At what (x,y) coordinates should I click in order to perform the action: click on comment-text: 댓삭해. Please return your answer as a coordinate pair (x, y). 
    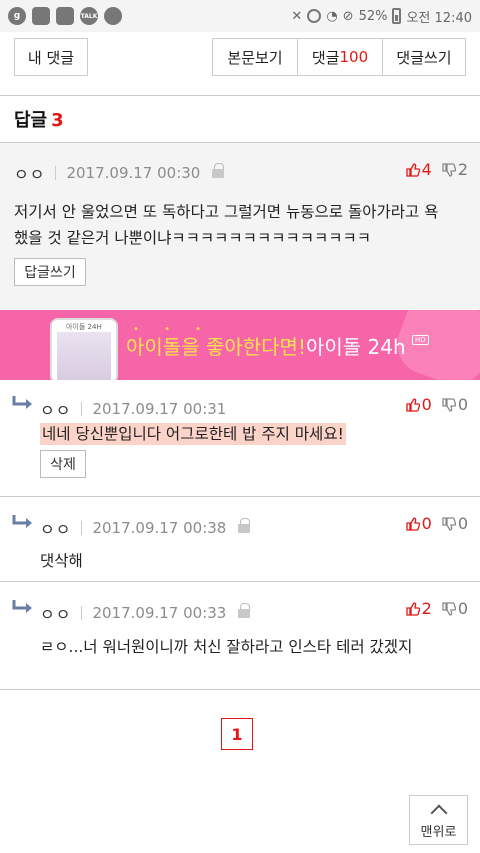
    Looking at the image, I should click on (61, 561).